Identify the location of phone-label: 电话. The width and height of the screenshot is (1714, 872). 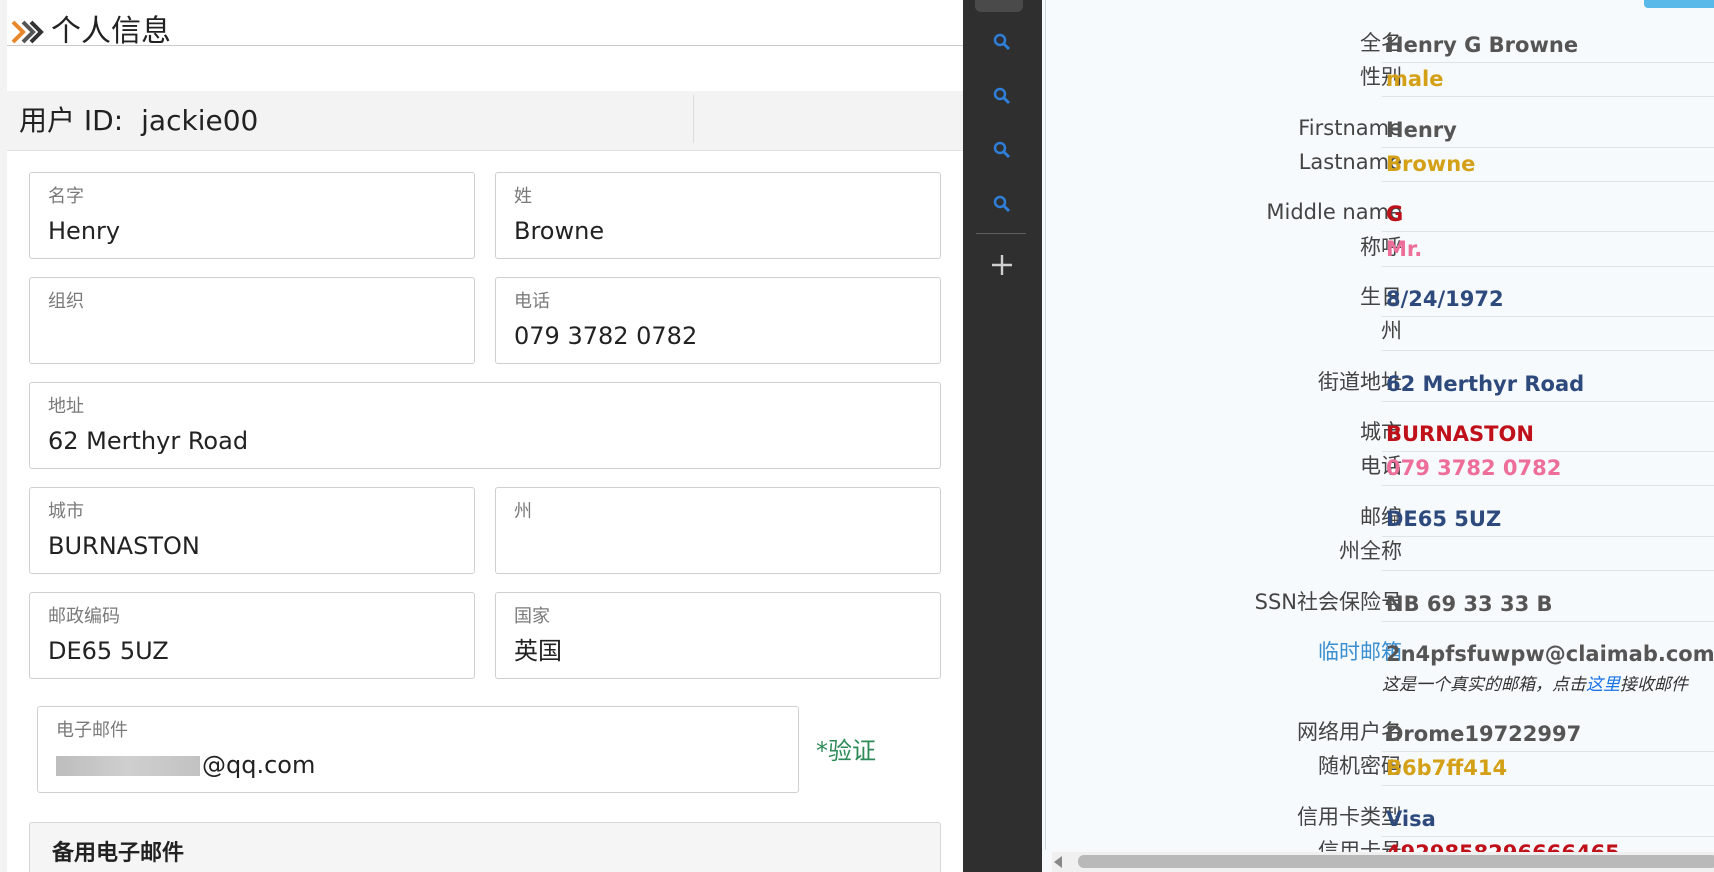
(532, 301).